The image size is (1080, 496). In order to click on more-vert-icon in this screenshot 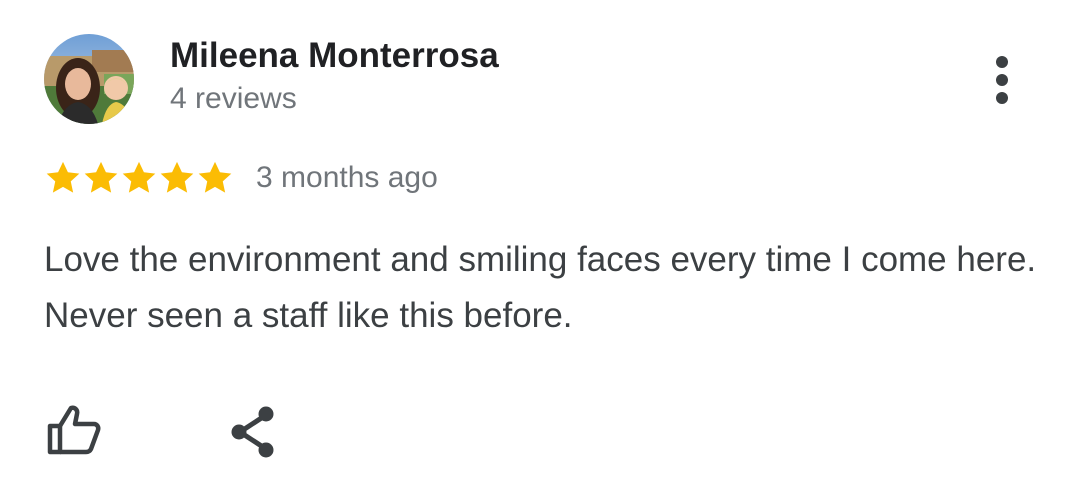, I will do `click(1002, 80)`.